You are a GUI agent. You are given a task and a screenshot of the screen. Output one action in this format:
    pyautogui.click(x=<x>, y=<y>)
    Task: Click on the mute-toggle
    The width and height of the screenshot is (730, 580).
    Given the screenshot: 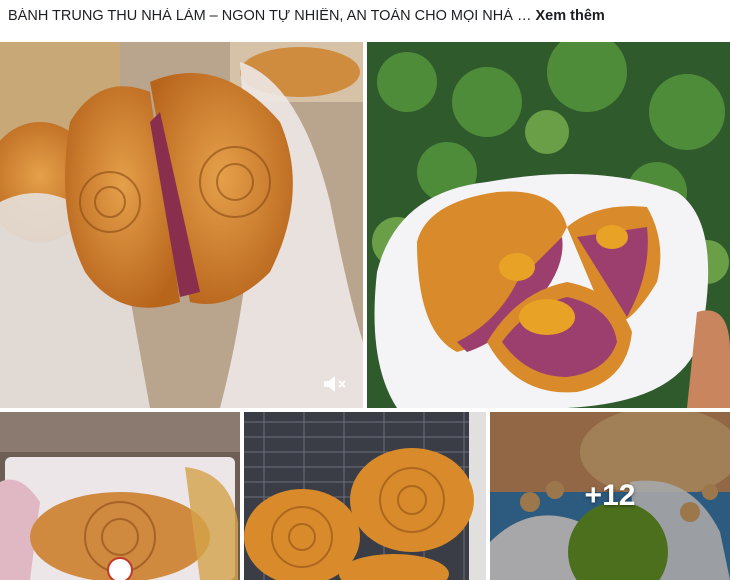 What is the action you would take?
    pyautogui.click(x=335, y=384)
    